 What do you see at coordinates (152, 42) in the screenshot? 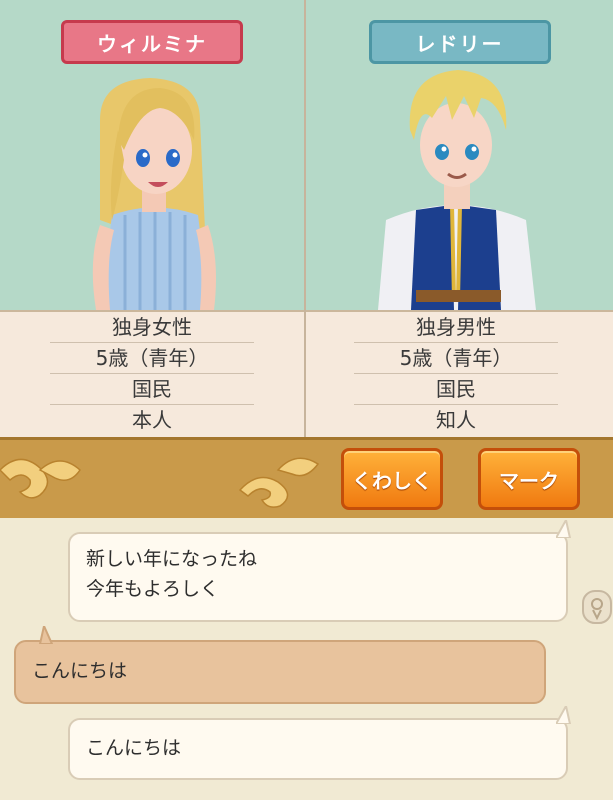
I see `left-character-name: ウィルミナ` at bounding box center [152, 42].